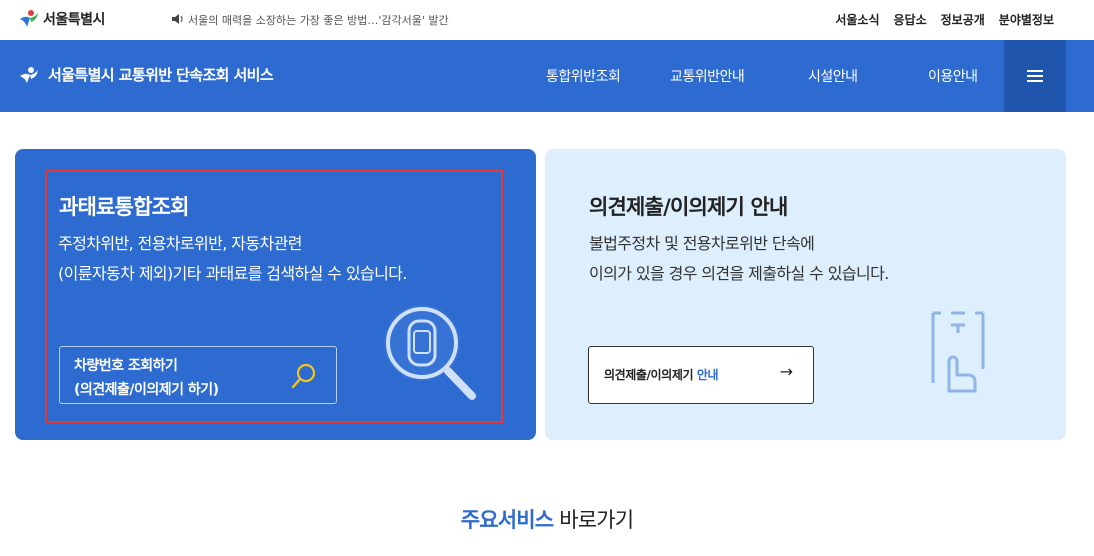 The height and width of the screenshot is (556, 1094). I want to click on notice-banner: 서울의 매력을 소장하는 가장 좋은 방법…'감각서울' 발간, so click(310, 20).